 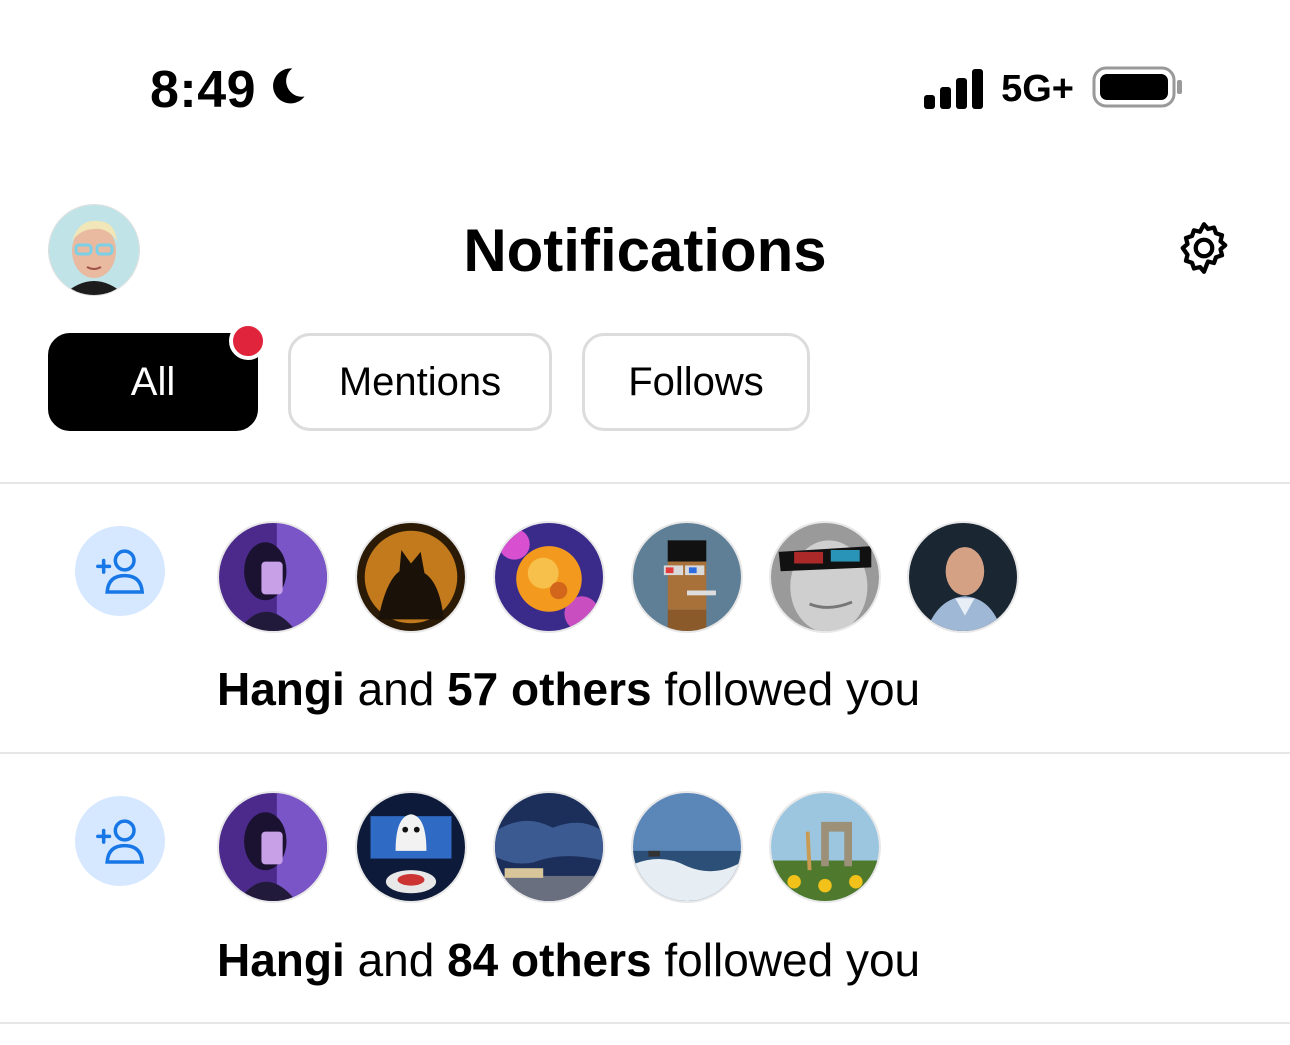 I want to click on status-indicators: 5G+, so click(x=1054, y=89).